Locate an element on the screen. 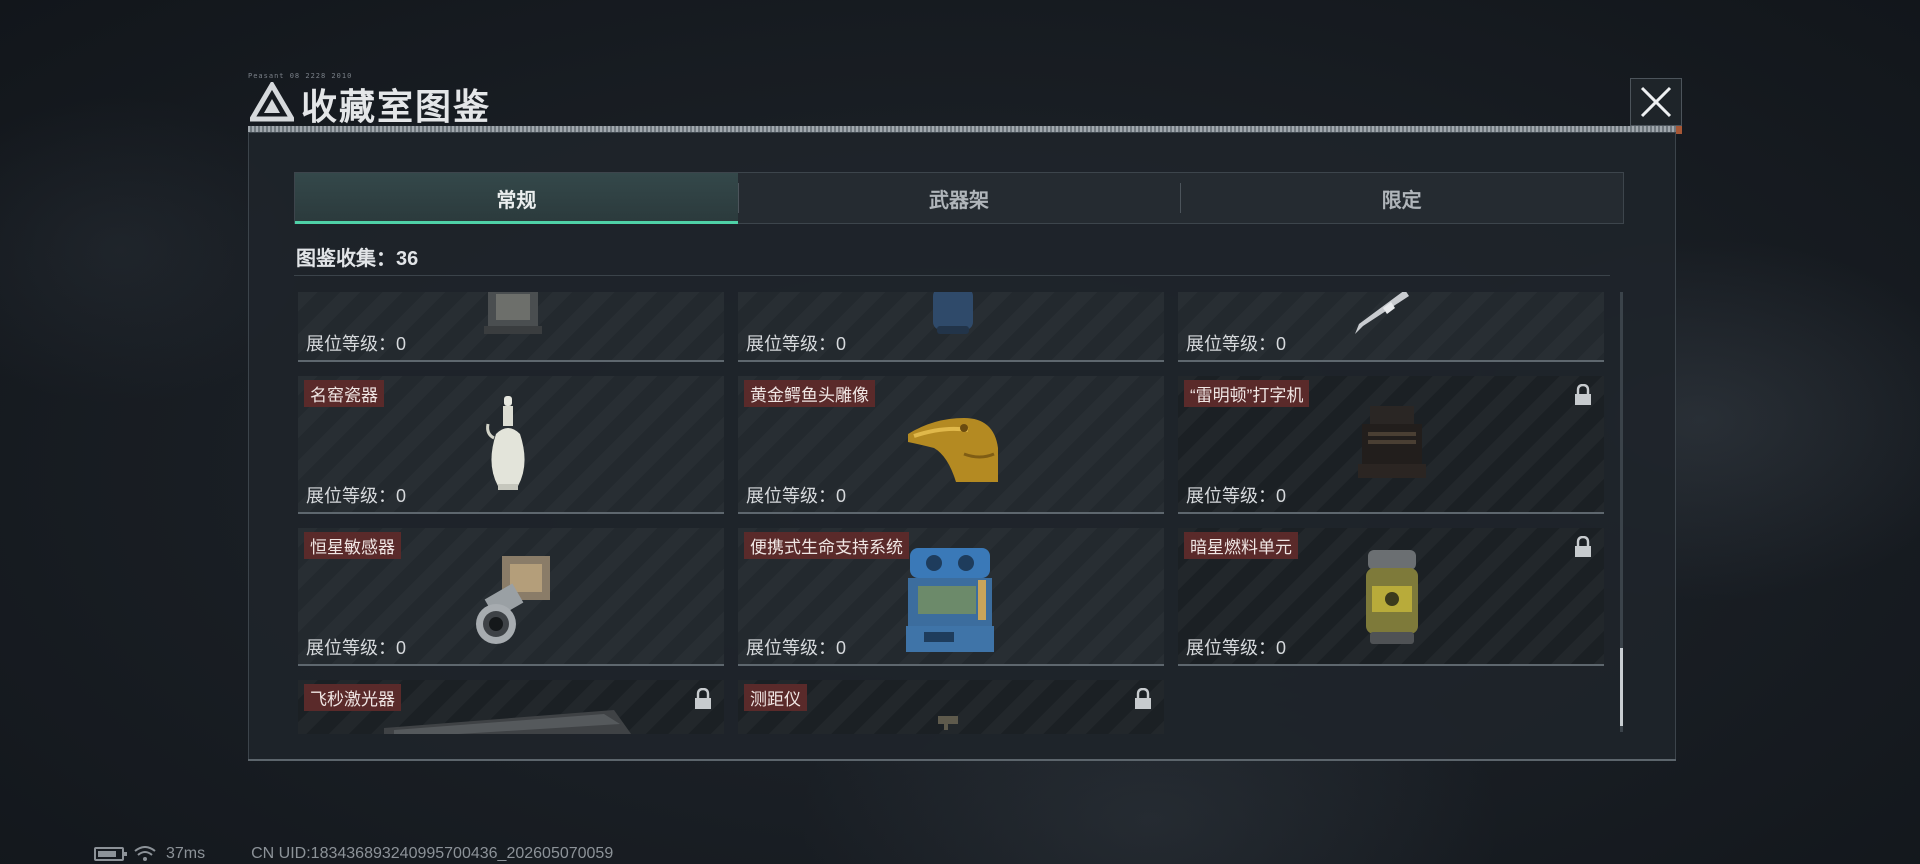 This screenshot has width=1920, height=864. golden-crocodile-icon is located at coordinates (953, 450).